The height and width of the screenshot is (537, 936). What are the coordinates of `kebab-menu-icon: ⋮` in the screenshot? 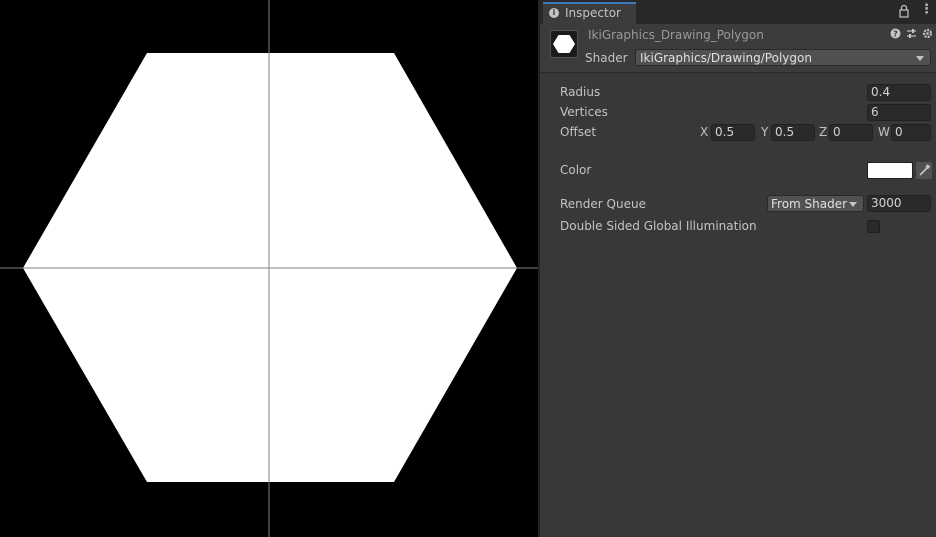 It's located at (926, 10).